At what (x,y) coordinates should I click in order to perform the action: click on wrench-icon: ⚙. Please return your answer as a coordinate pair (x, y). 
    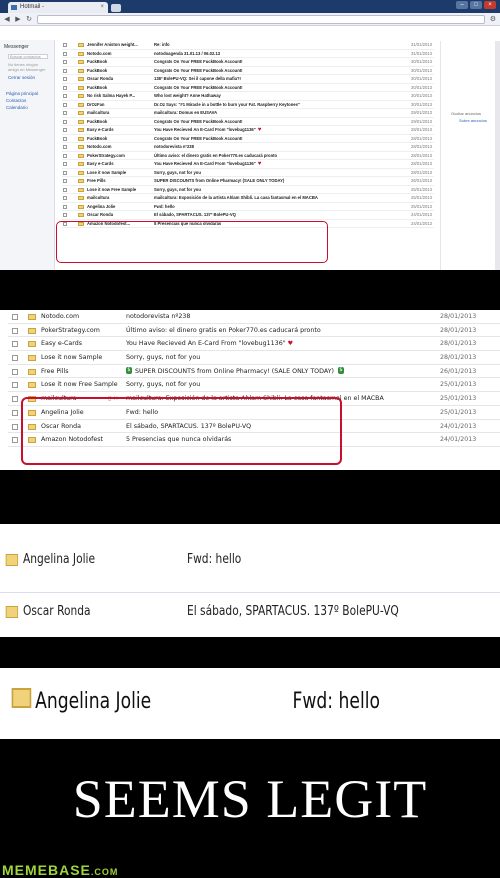
    Looking at the image, I should click on (493, 19).